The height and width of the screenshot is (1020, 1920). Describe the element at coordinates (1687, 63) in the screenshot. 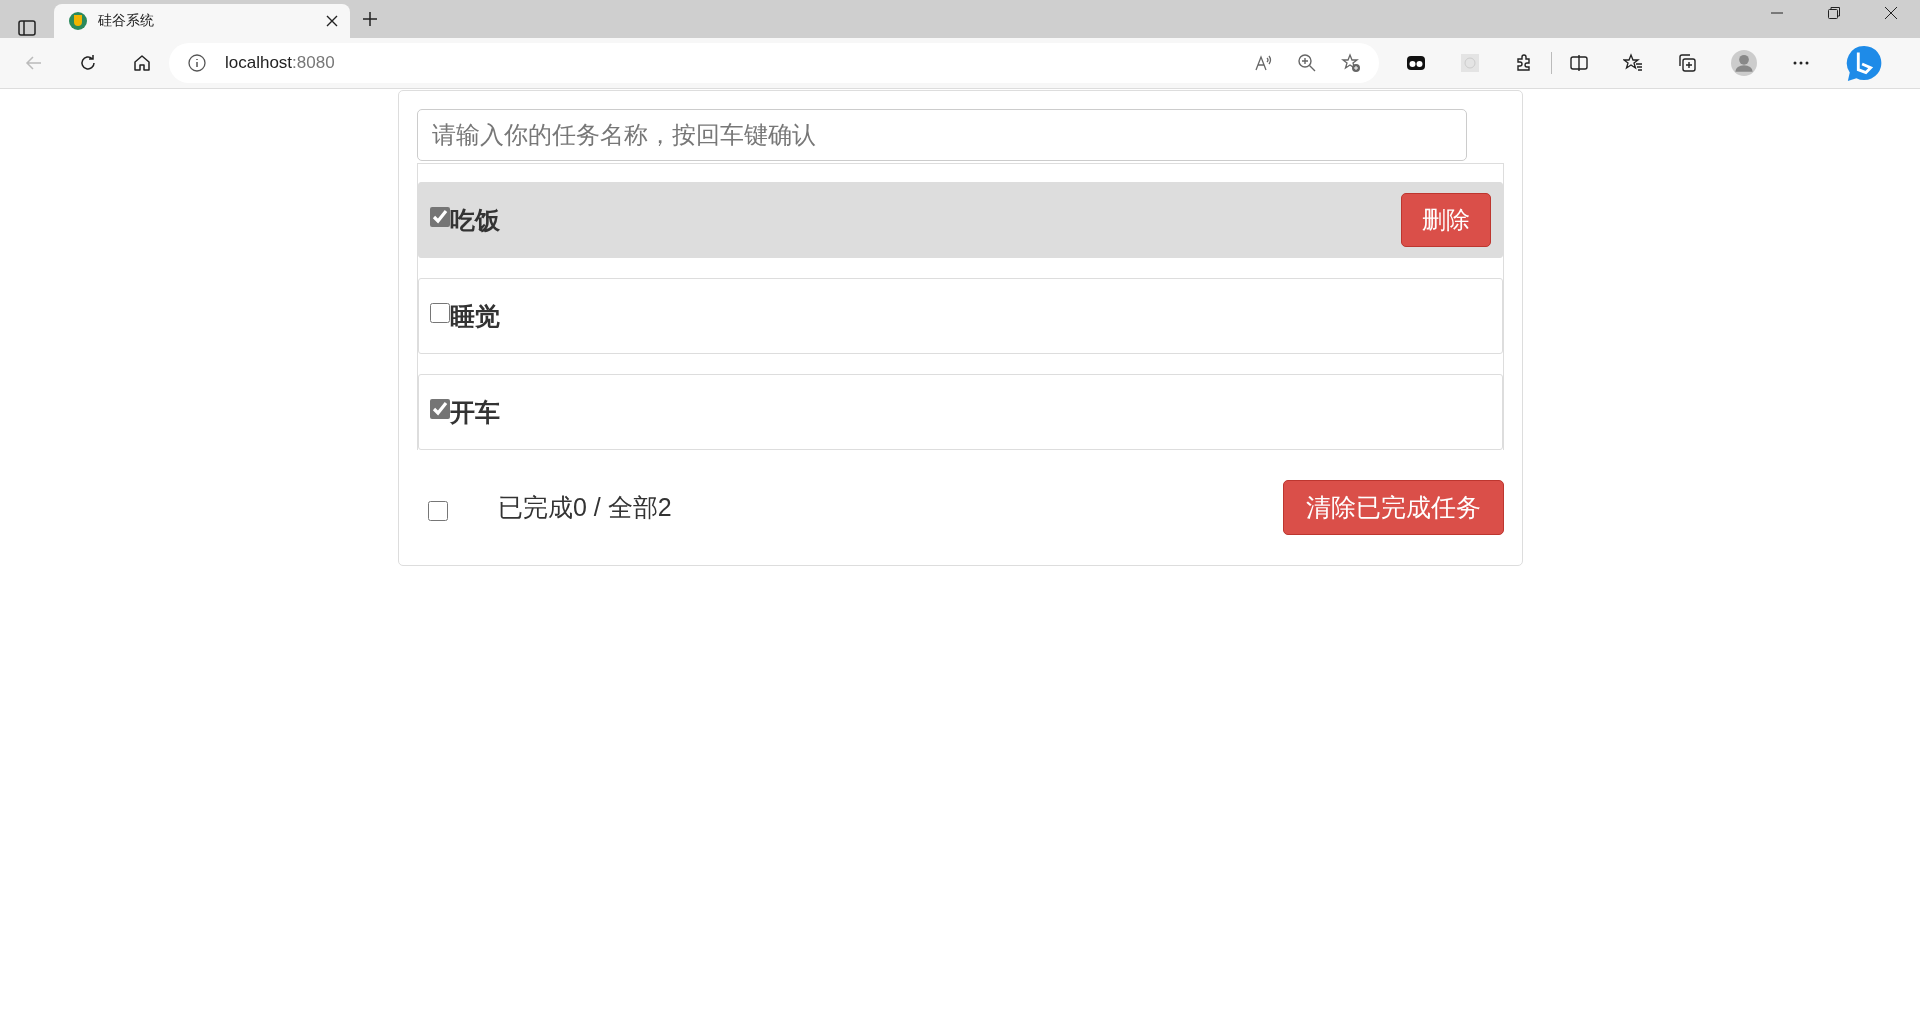

I see `collections-icon` at that location.